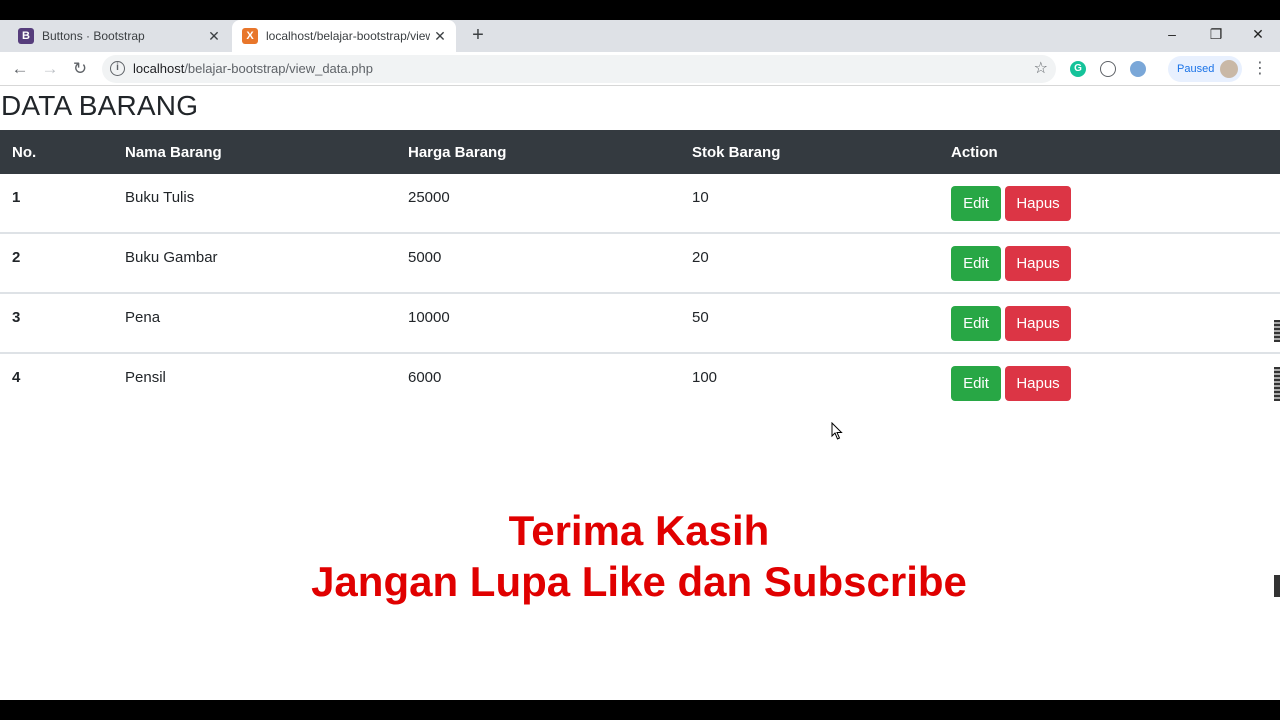 Image resolution: width=1280 pixels, height=720 pixels. What do you see at coordinates (425, 377) in the screenshot?
I see `cell-harga: 6000` at bounding box center [425, 377].